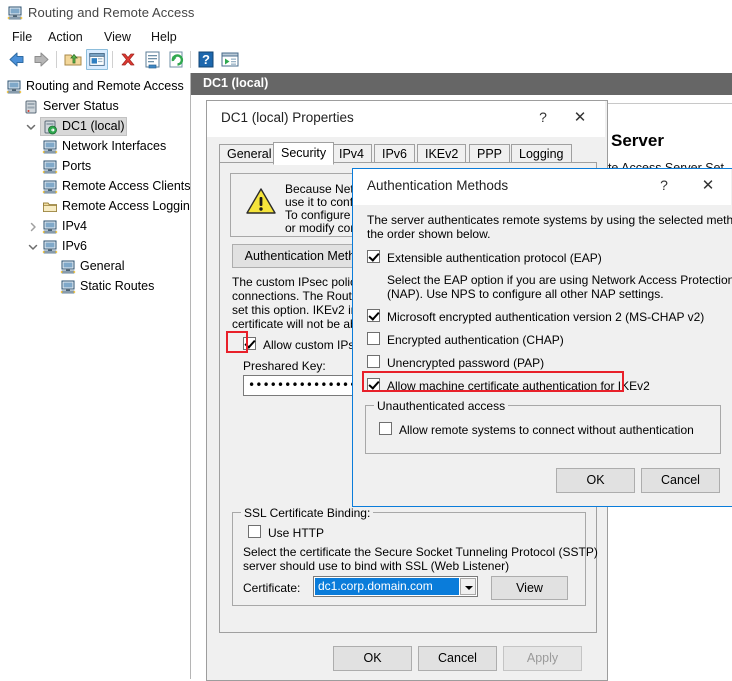 This screenshot has width=732, height=681. What do you see at coordinates (373, 256) in the screenshot?
I see `eap-checkbox` at bounding box center [373, 256].